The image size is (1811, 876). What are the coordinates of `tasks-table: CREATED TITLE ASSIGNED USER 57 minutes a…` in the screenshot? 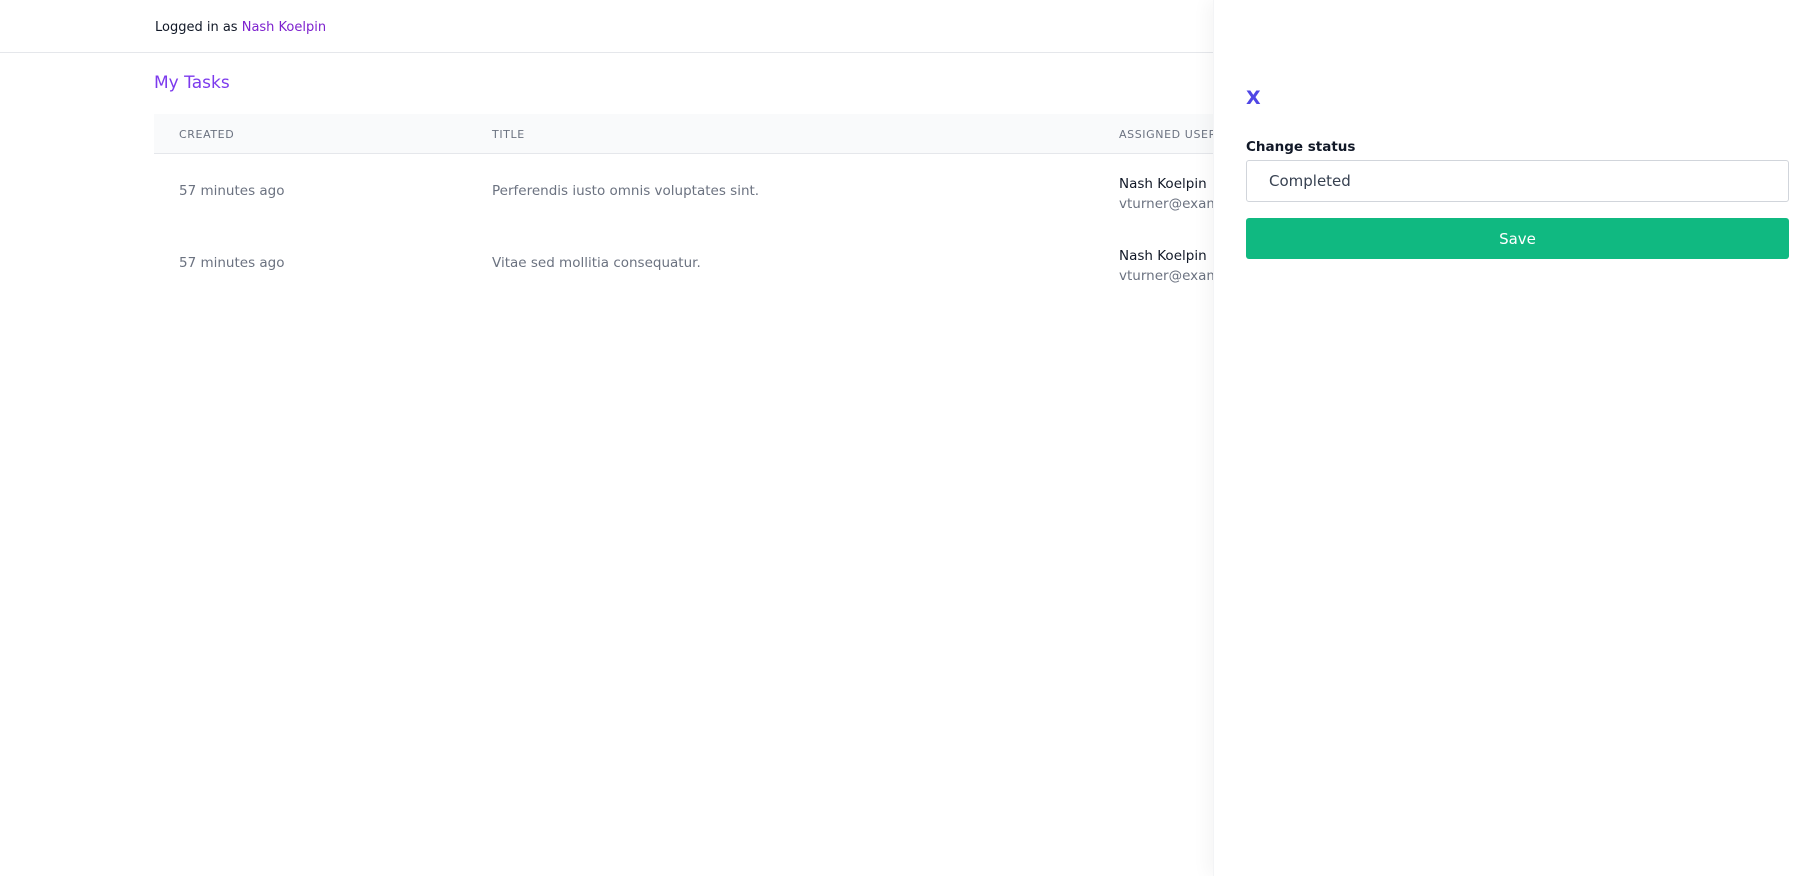 It's located at (734, 206).